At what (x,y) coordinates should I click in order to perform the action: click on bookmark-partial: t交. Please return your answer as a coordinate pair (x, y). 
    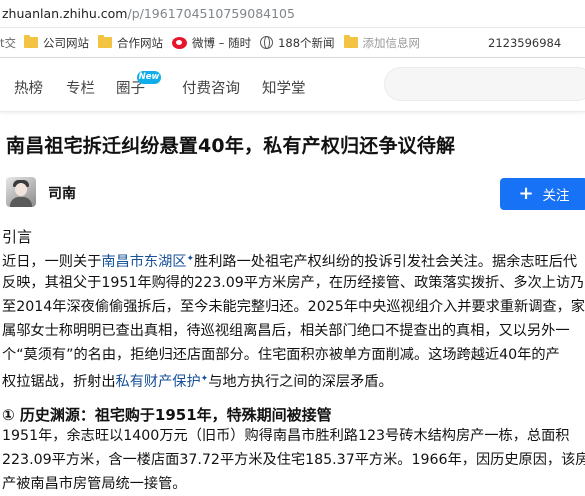
    Looking at the image, I should click on (8, 42).